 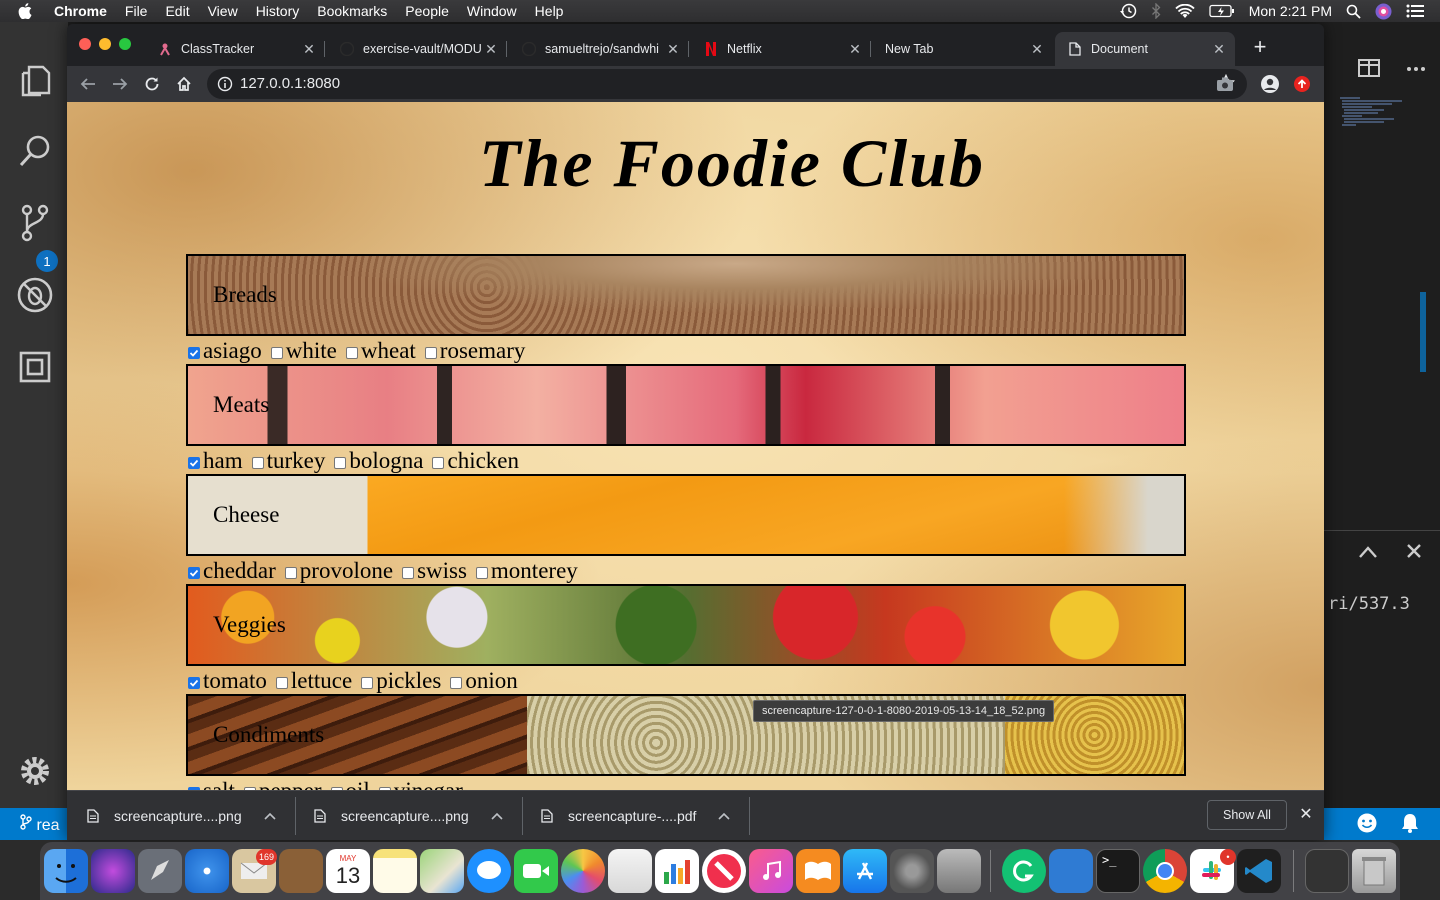 What do you see at coordinates (351, 353) in the screenshot?
I see `wheat-checkbox` at bounding box center [351, 353].